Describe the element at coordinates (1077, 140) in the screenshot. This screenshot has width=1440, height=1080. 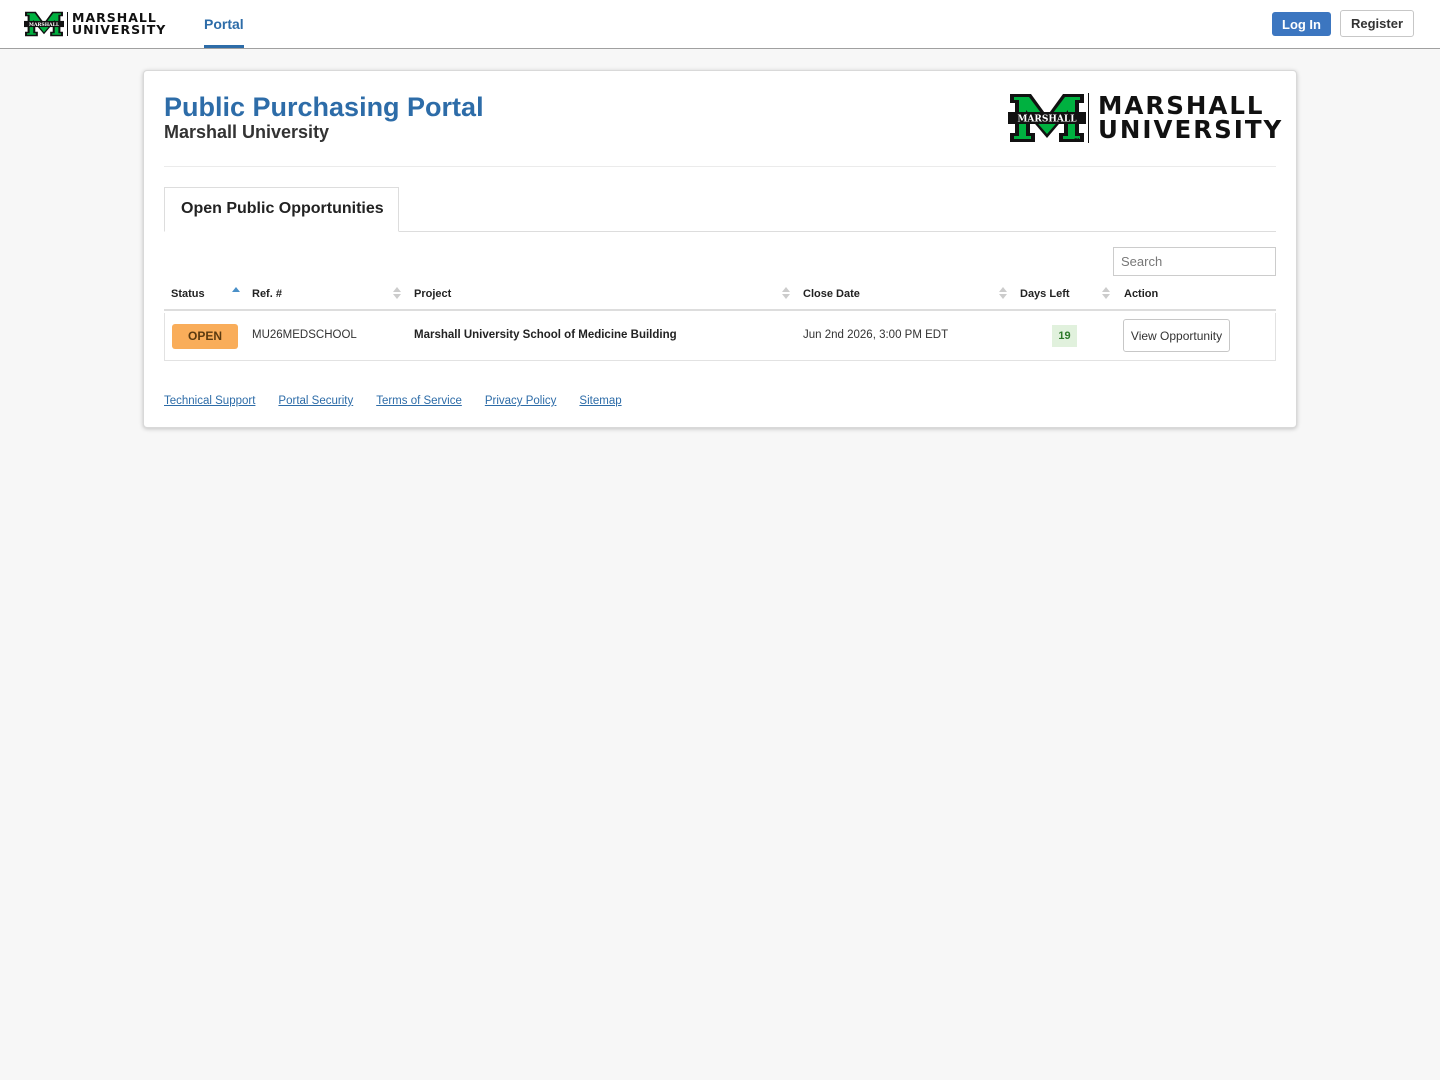
I see `trademark-mark: TM` at that location.